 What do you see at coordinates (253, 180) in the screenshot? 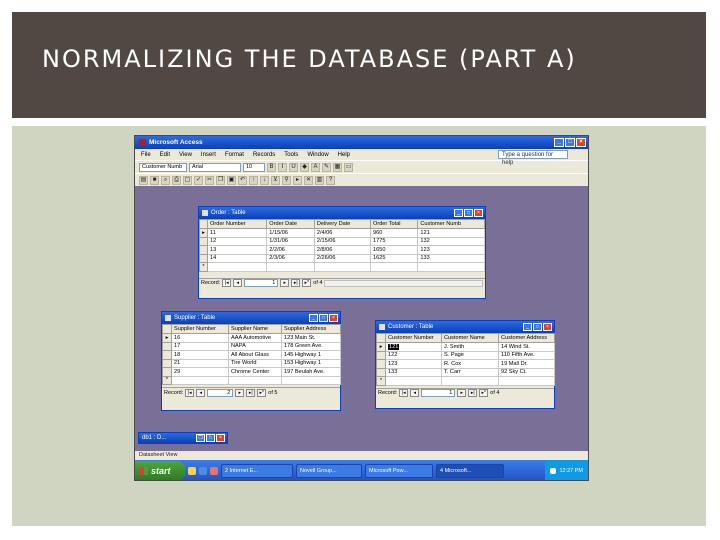
I see `sort-ascending-icon: ↑` at bounding box center [253, 180].